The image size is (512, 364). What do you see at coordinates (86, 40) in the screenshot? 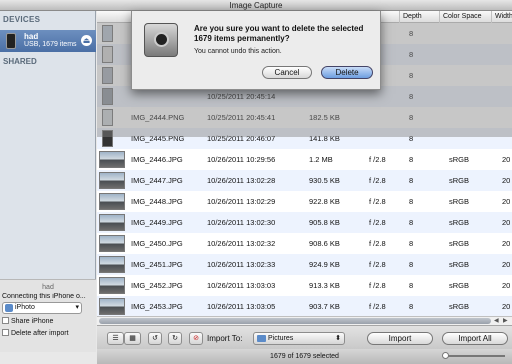
I see `eject-icon: ⏏` at bounding box center [86, 40].